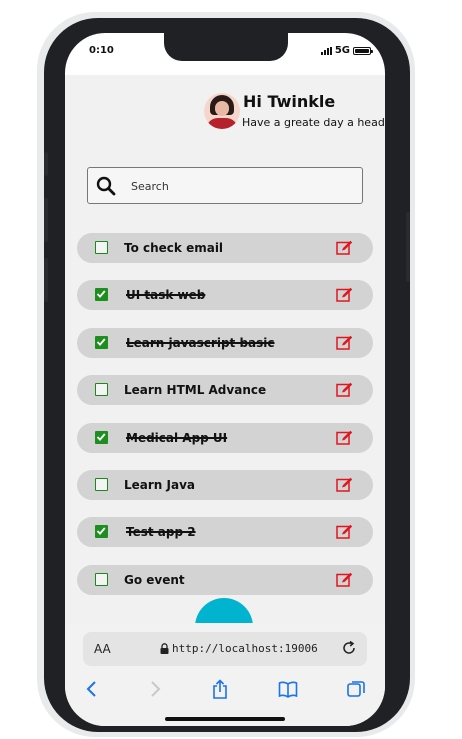  Describe the element at coordinates (225, 485) in the screenshot. I see `task-item: Learn Java` at that location.